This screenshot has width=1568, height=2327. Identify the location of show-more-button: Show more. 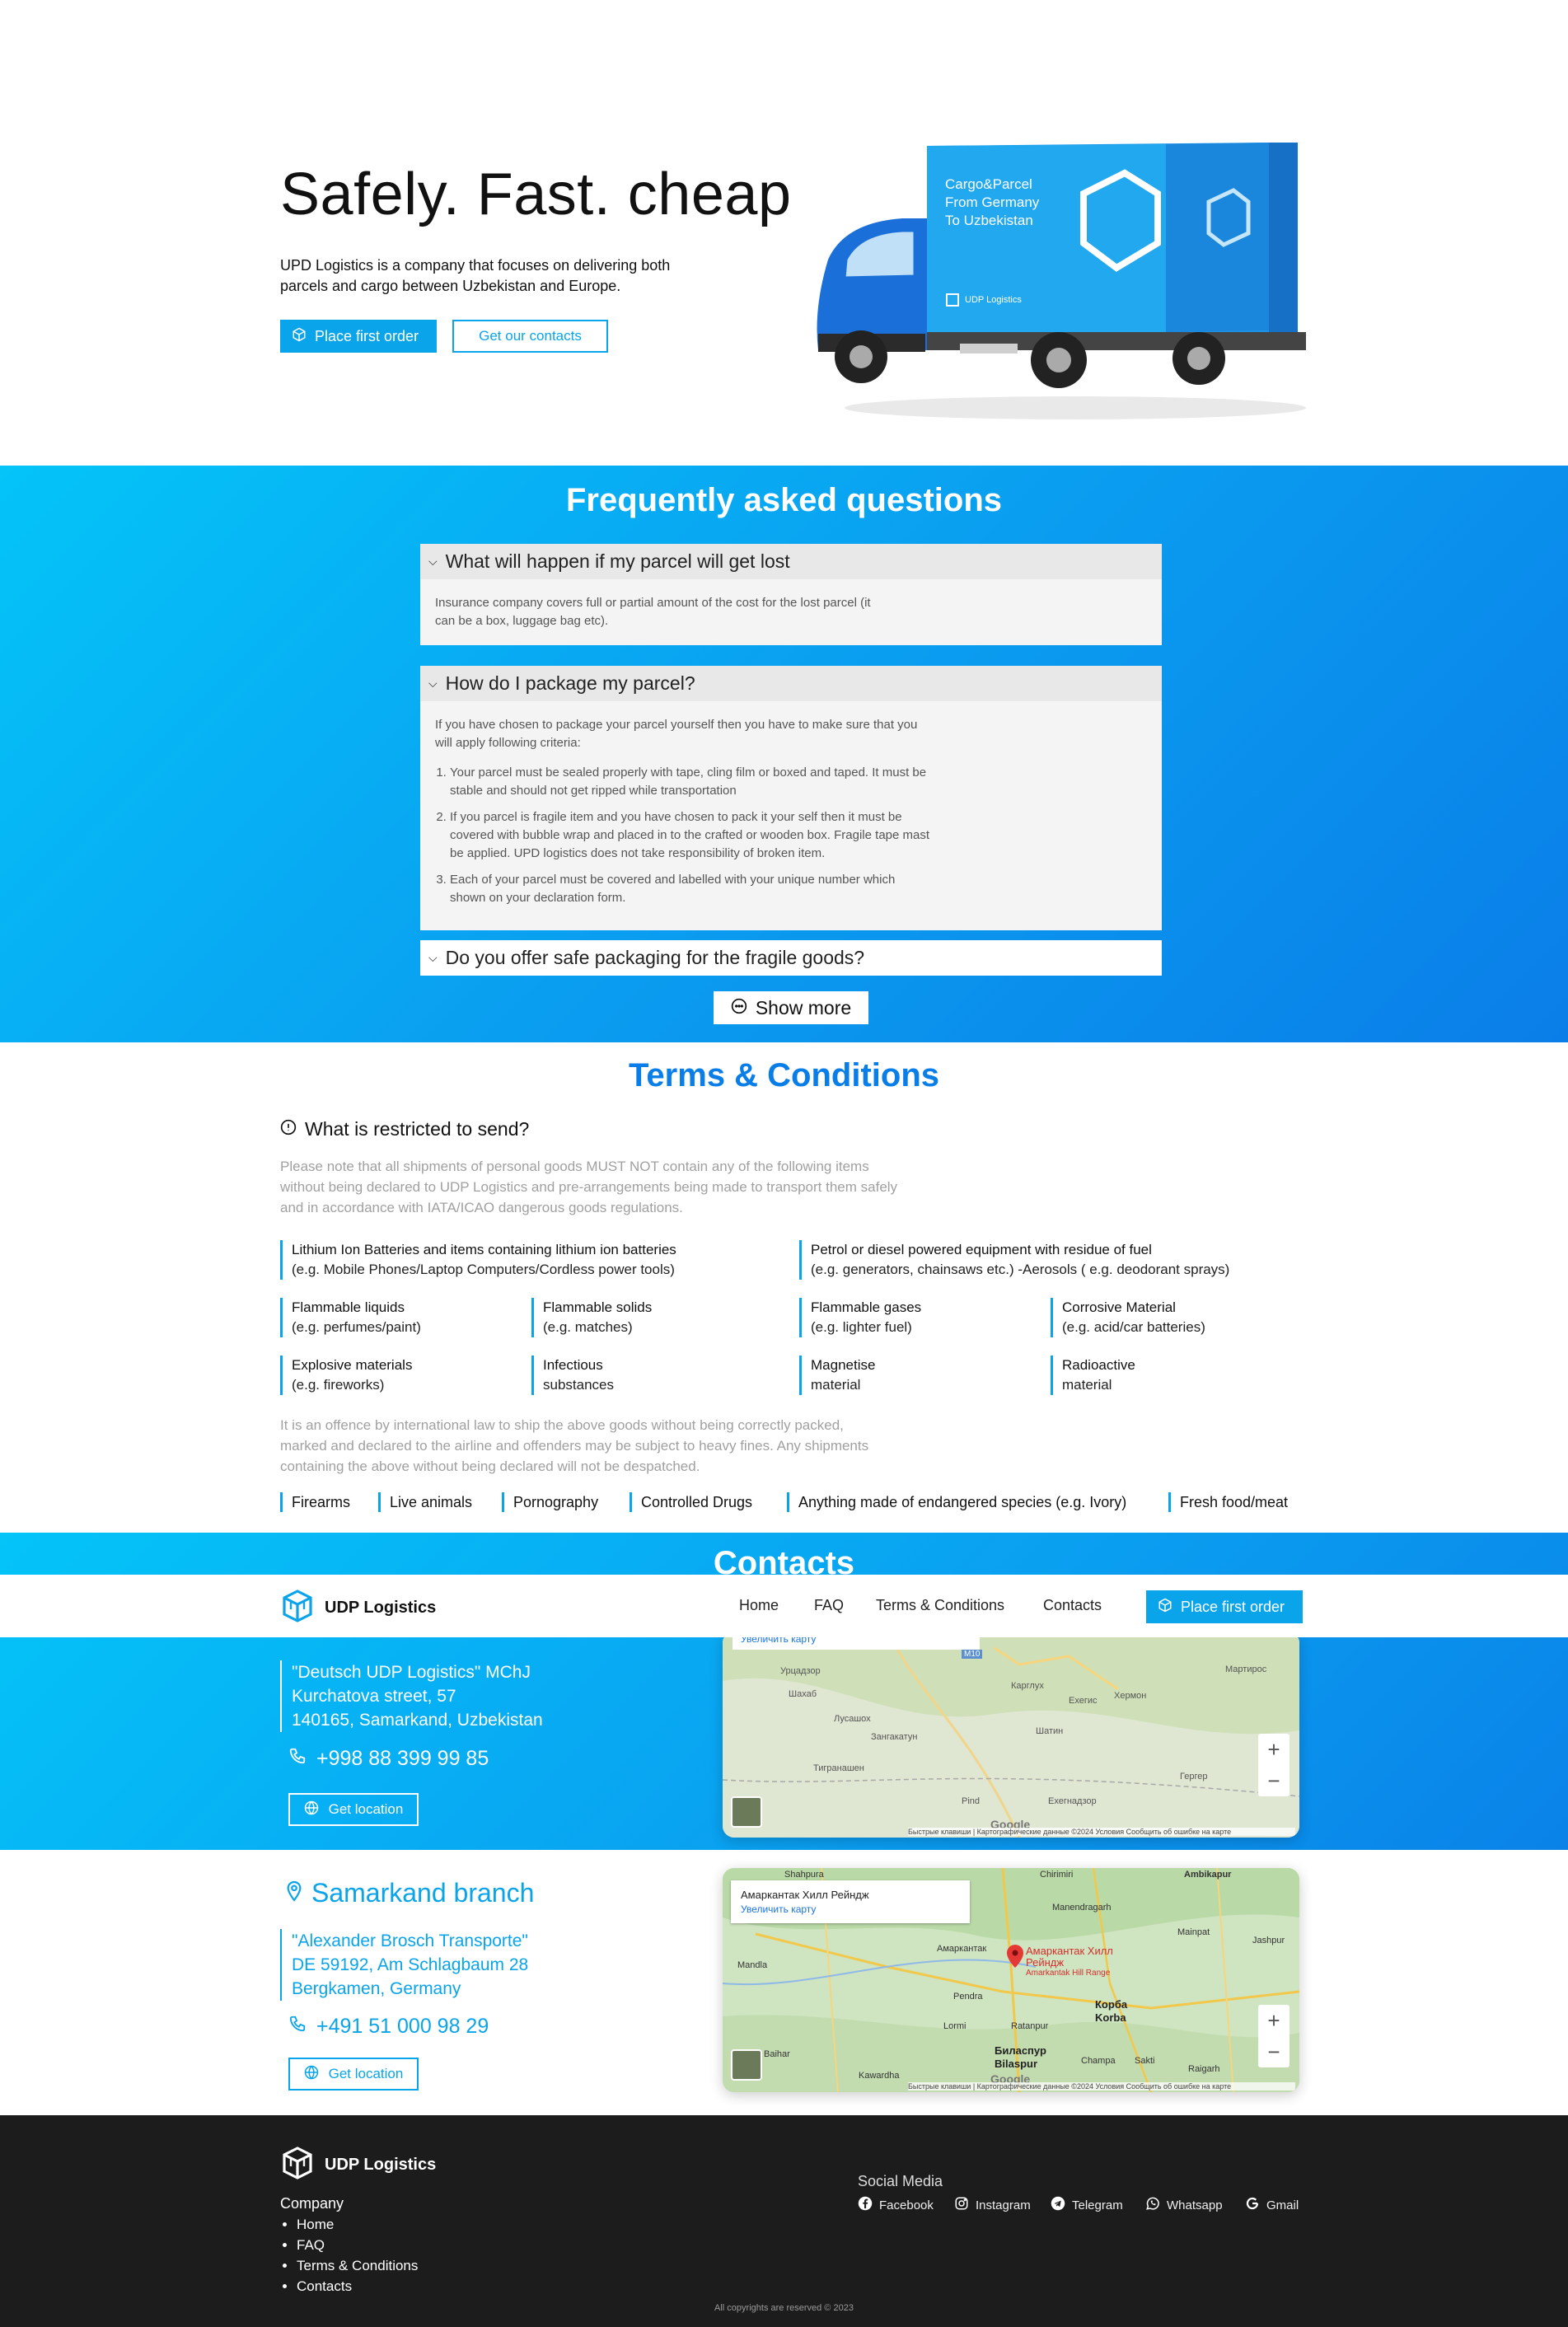
(791, 1007).